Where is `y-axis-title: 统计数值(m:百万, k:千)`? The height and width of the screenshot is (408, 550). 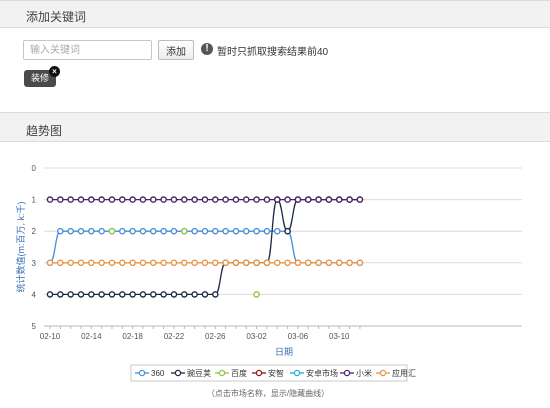 y-axis-title: 统计数值(m:百万, k:千) is located at coordinates (20, 247).